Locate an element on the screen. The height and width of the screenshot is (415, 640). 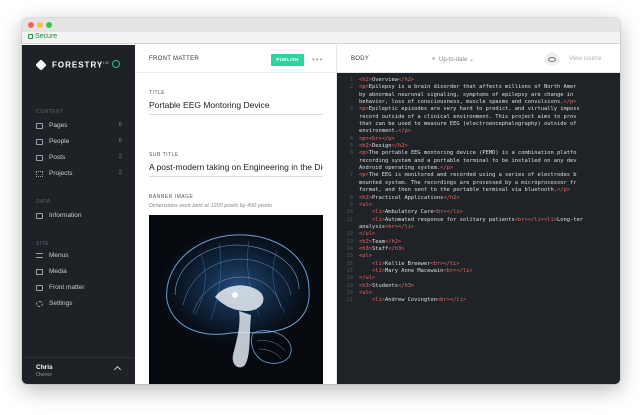
sidebar-item-label: Posts is located at coordinates (57, 157).